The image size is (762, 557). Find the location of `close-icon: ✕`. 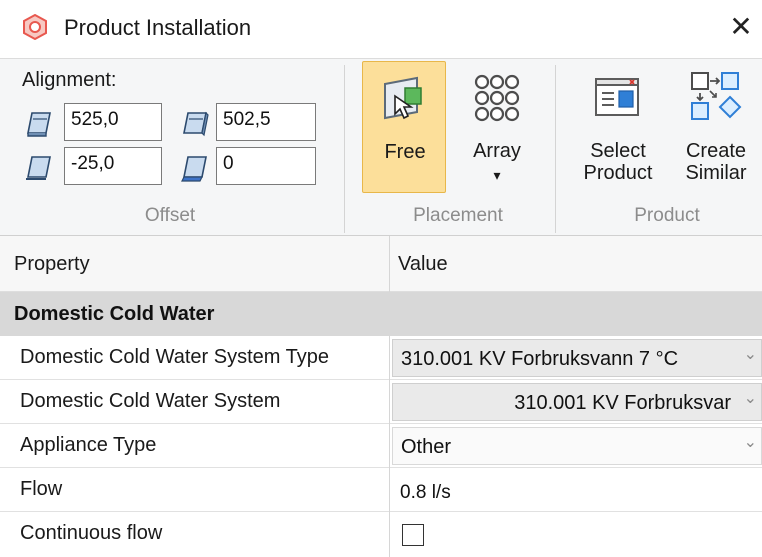

close-icon: ✕ is located at coordinates (741, 27).